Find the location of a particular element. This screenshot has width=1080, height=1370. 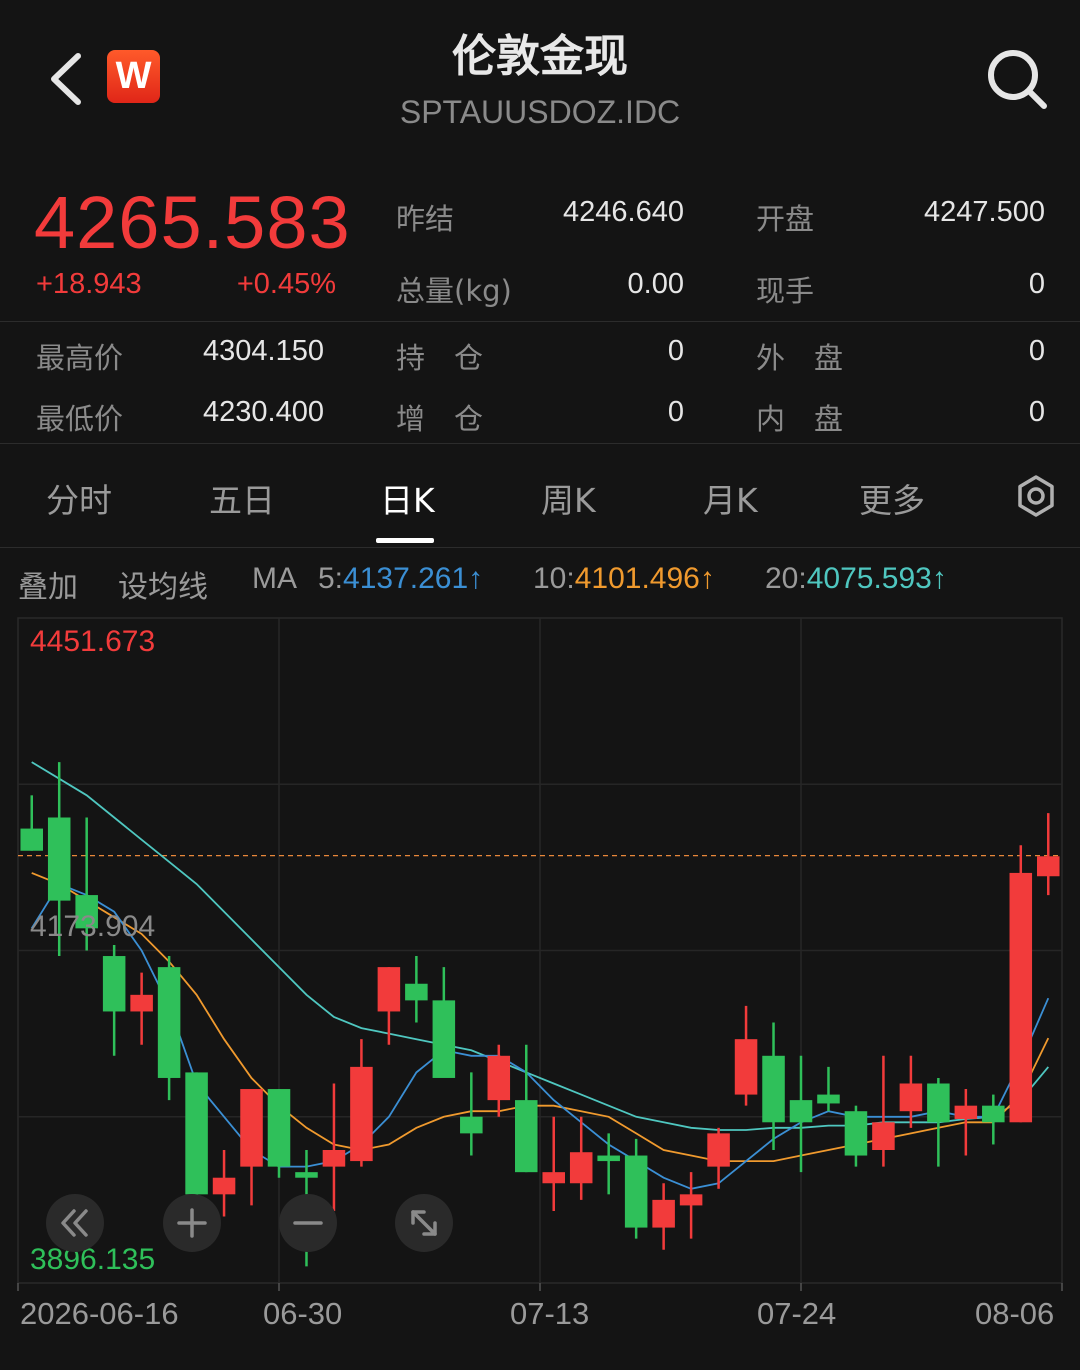

value-volume: 0.00 is located at coordinates (655, 284).